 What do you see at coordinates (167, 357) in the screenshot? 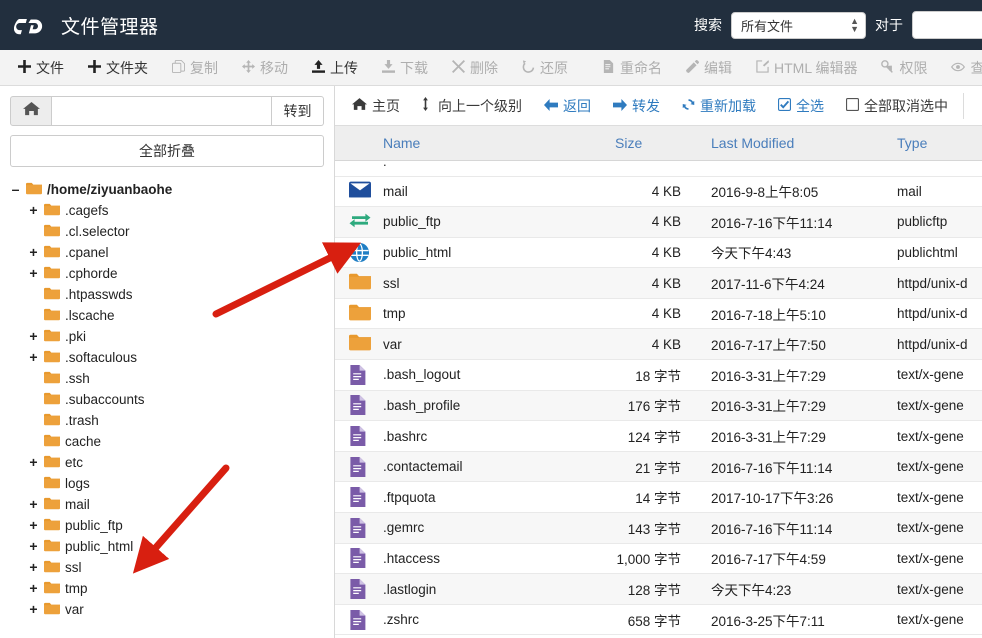
I see `tree-item-softaculous: + .softaculous` at bounding box center [167, 357].